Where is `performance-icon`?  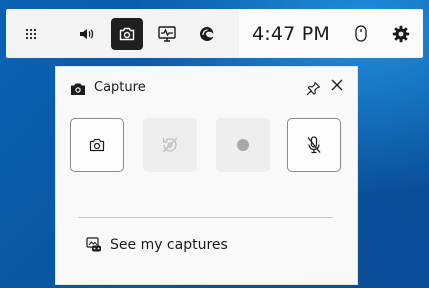 performance-icon is located at coordinates (167, 33).